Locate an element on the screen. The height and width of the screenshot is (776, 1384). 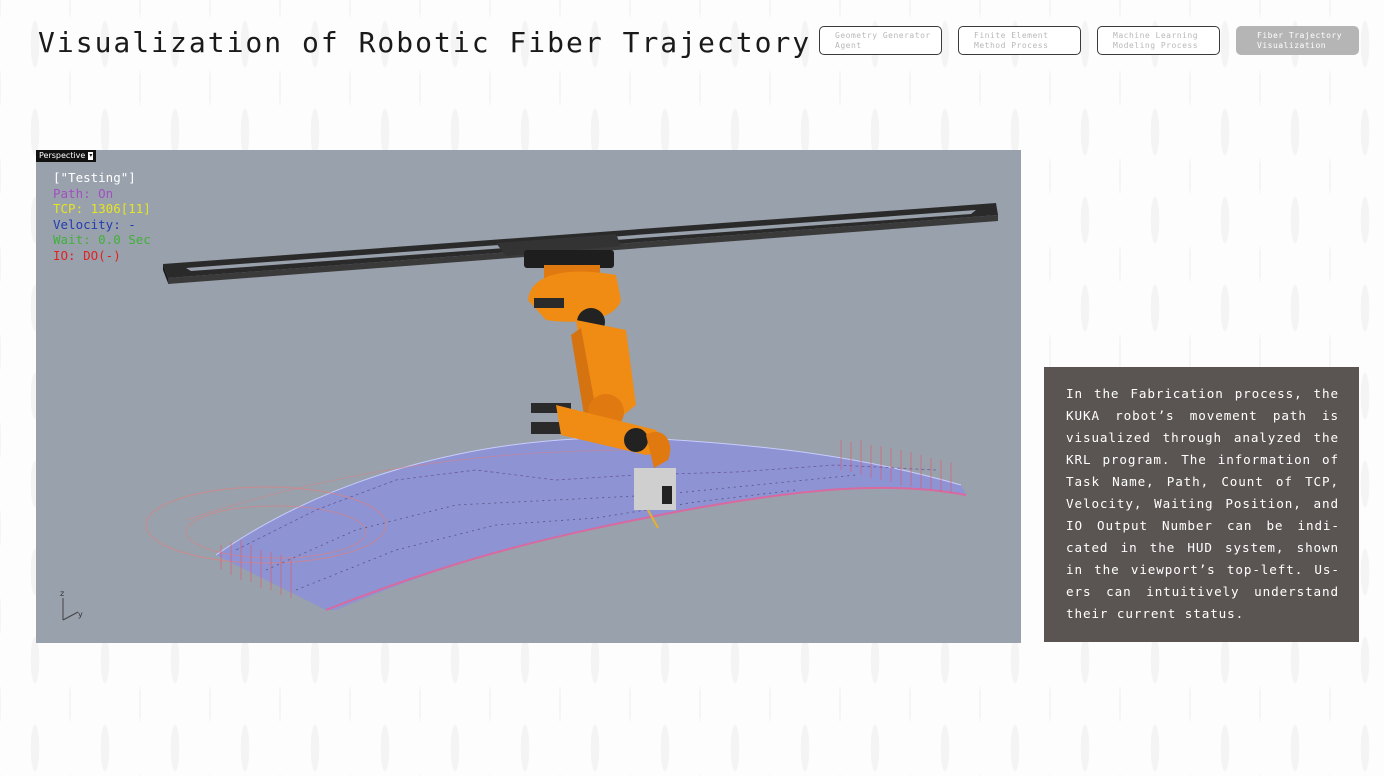
tab-machine-learning: Machine Learning Modeling Process is located at coordinates (1158, 40).